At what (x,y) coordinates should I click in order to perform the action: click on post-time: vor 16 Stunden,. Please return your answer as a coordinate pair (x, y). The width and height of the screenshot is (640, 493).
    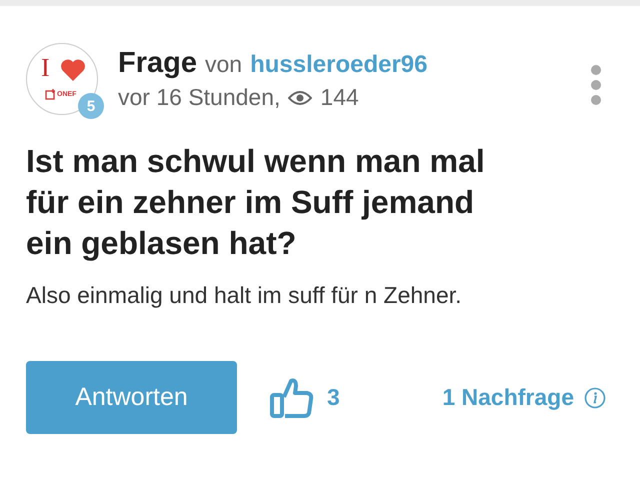
    Looking at the image, I should click on (199, 97).